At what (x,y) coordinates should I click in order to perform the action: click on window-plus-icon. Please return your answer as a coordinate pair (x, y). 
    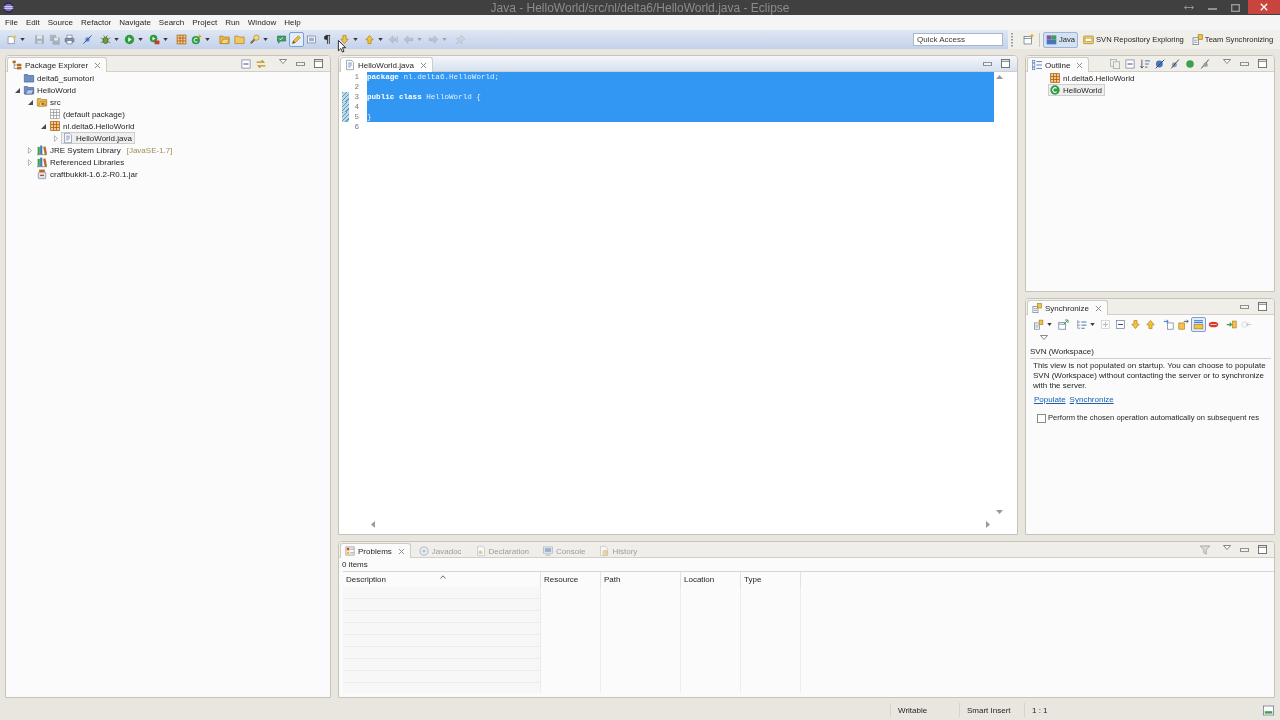
    Looking at the image, I should click on (1028, 39).